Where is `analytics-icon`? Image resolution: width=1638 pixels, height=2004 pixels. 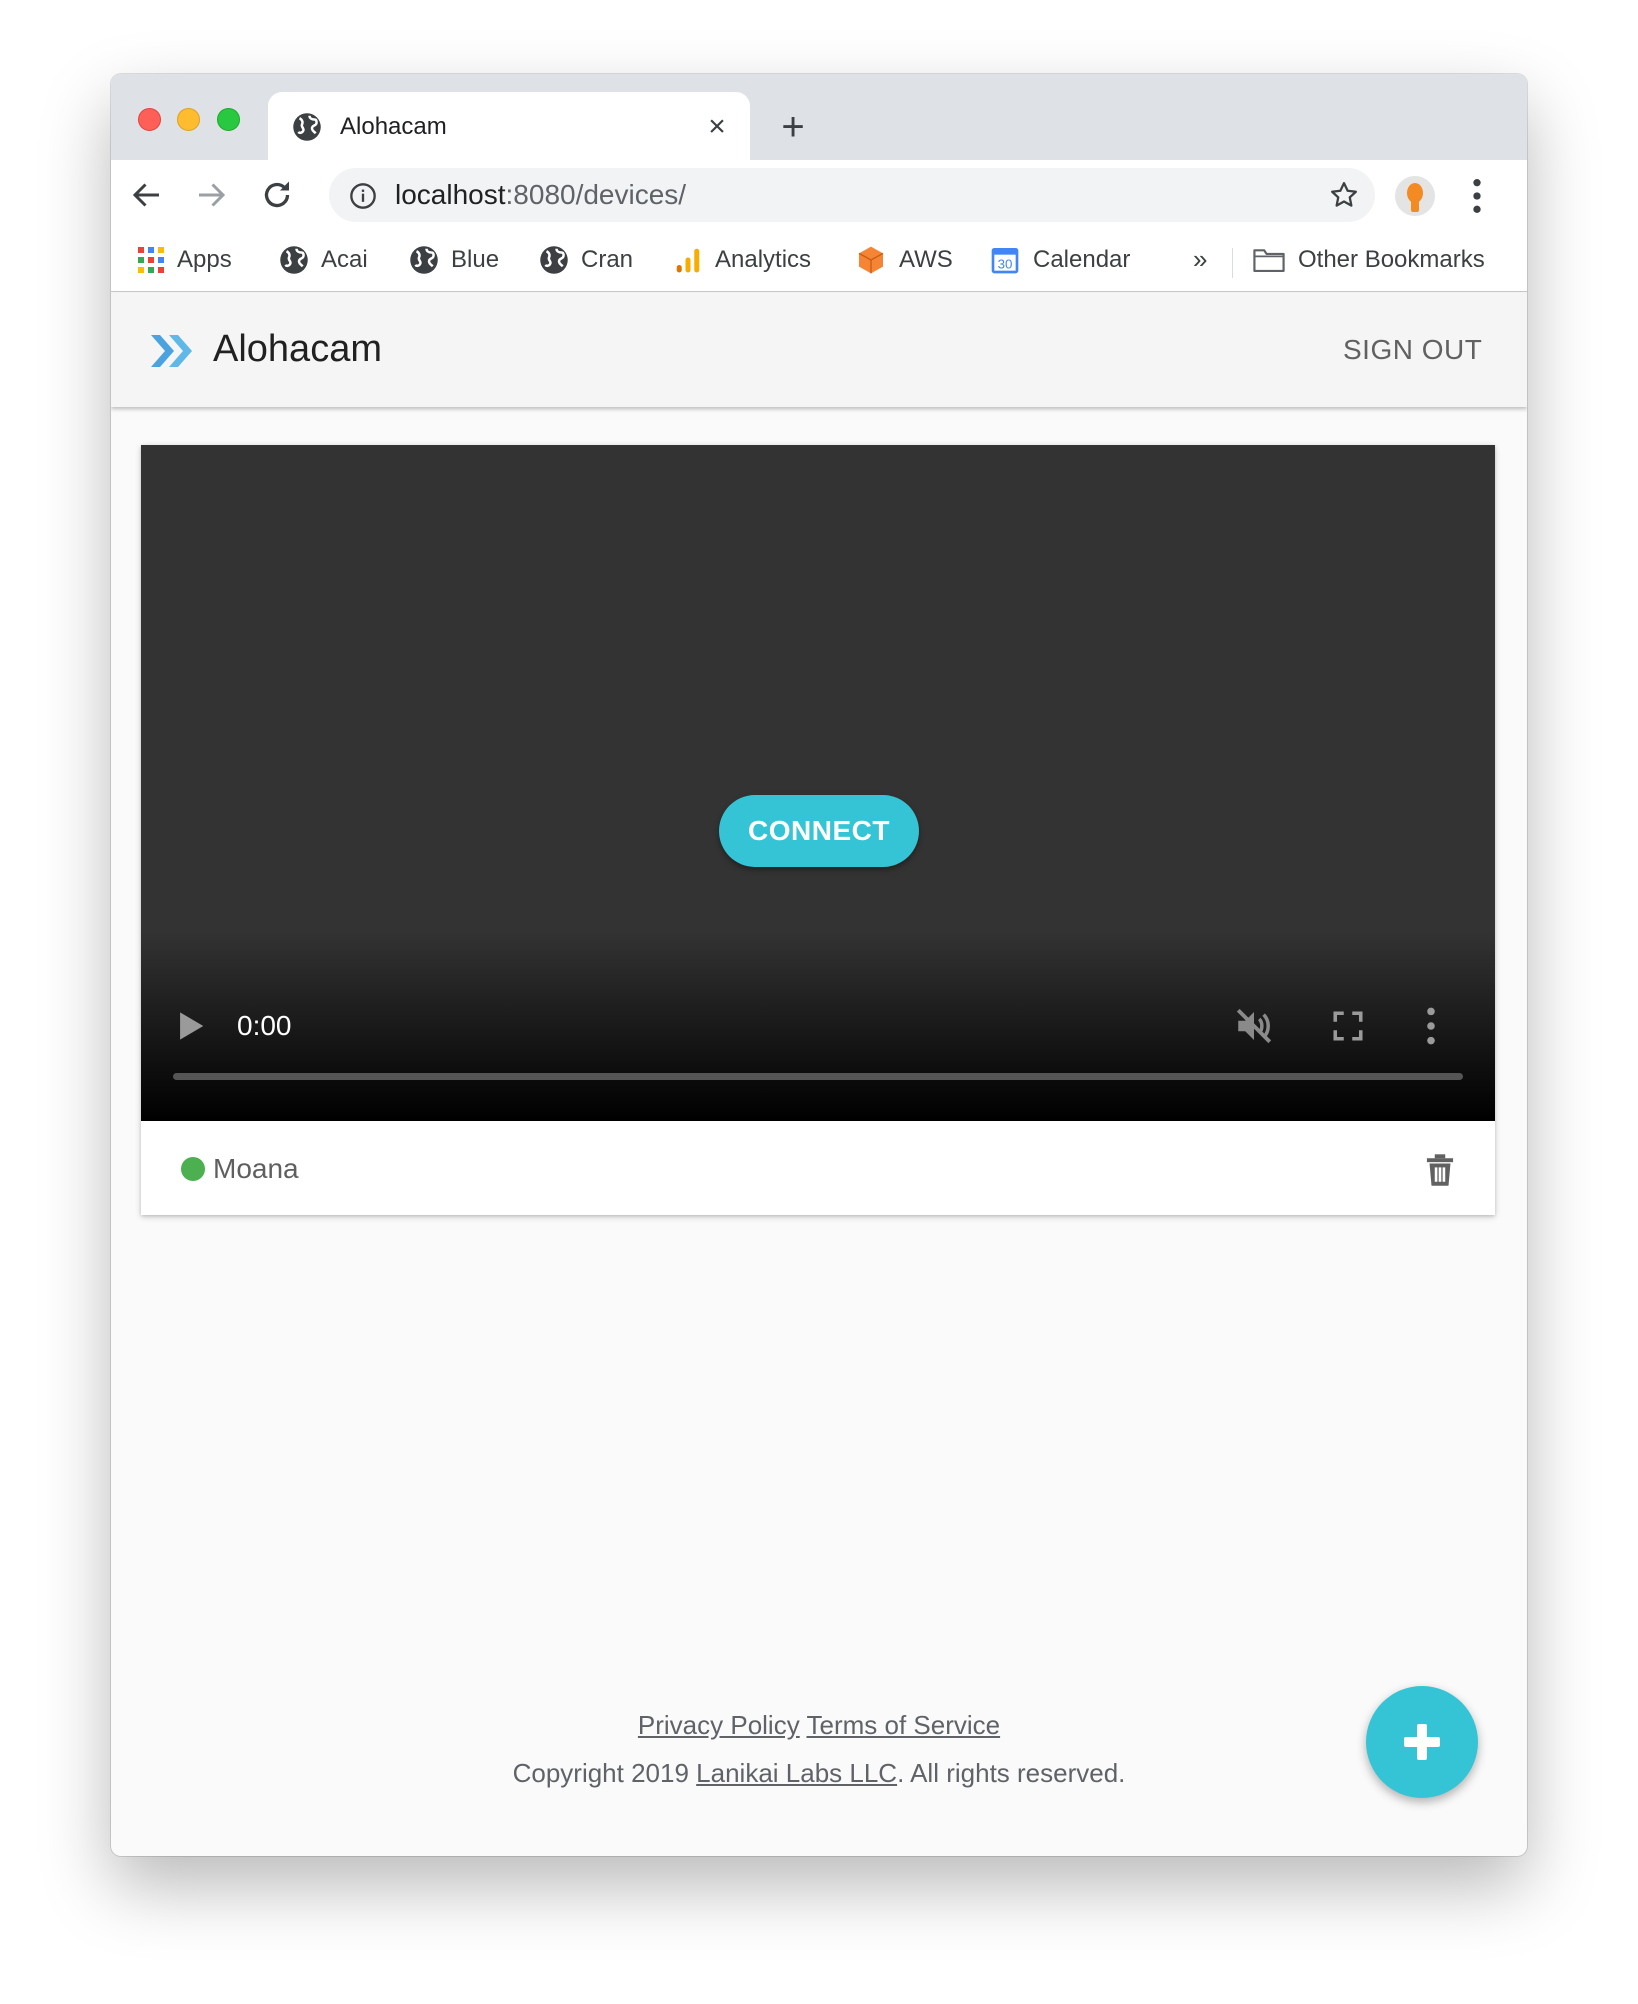 analytics-icon is located at coordinates (688, 260).